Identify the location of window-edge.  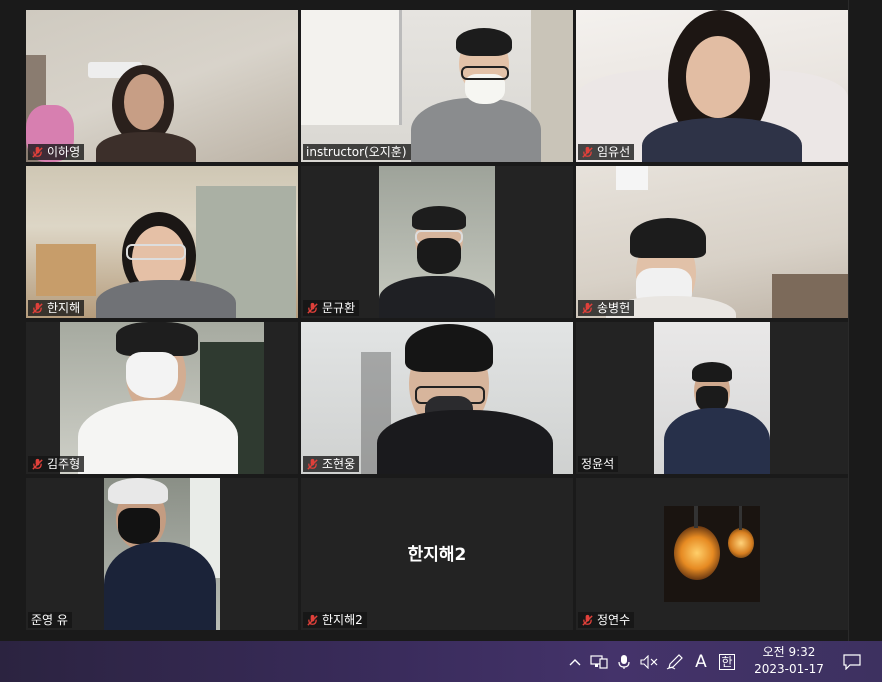
(865, 320).